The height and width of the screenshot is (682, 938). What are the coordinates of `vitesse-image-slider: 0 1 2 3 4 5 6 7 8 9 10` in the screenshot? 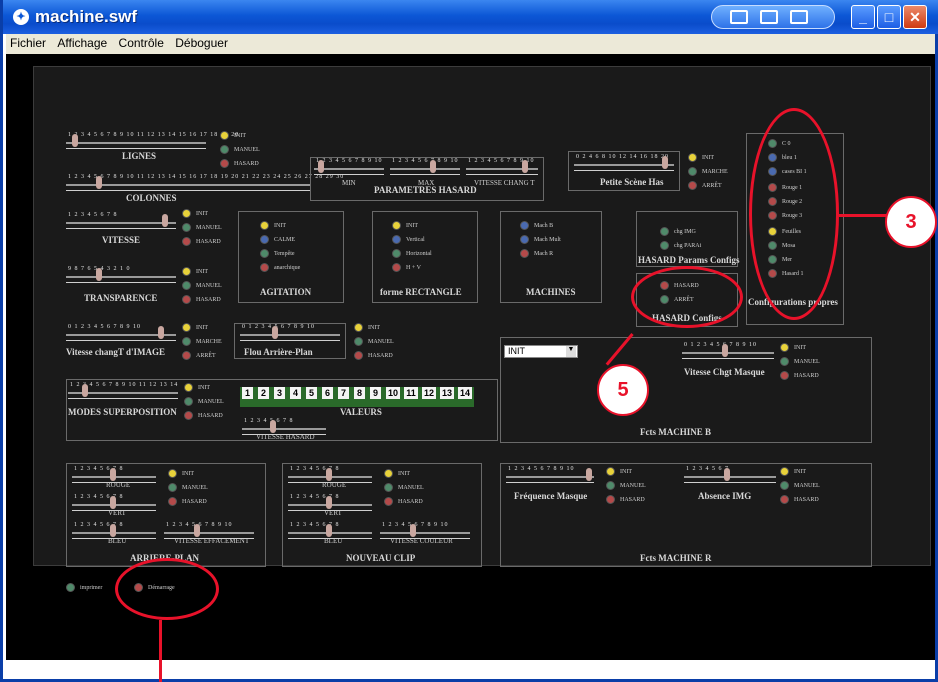 It's located at (121, 332).